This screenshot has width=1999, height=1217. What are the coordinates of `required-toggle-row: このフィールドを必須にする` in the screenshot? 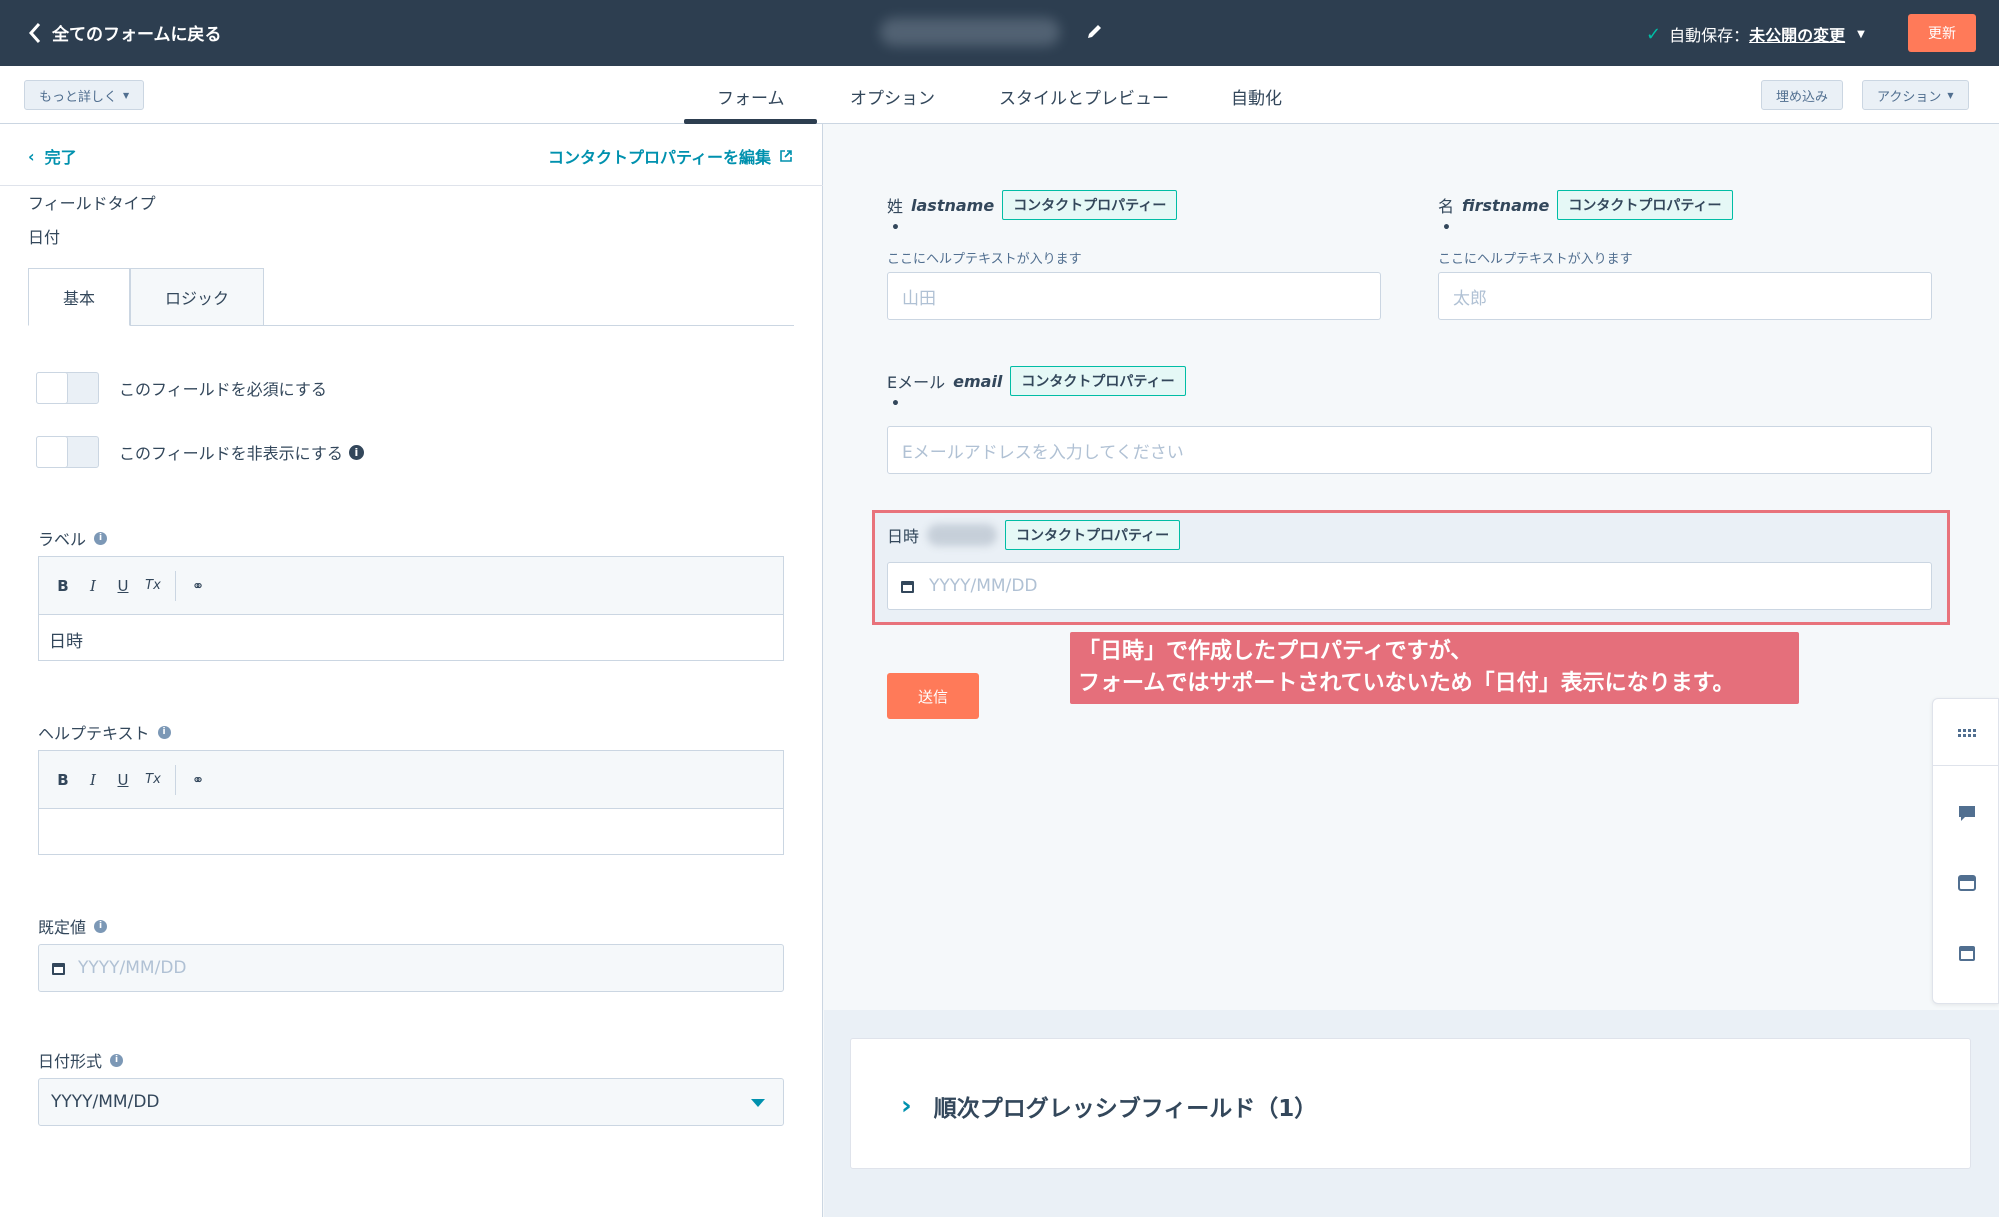 It's located at (181, 388).